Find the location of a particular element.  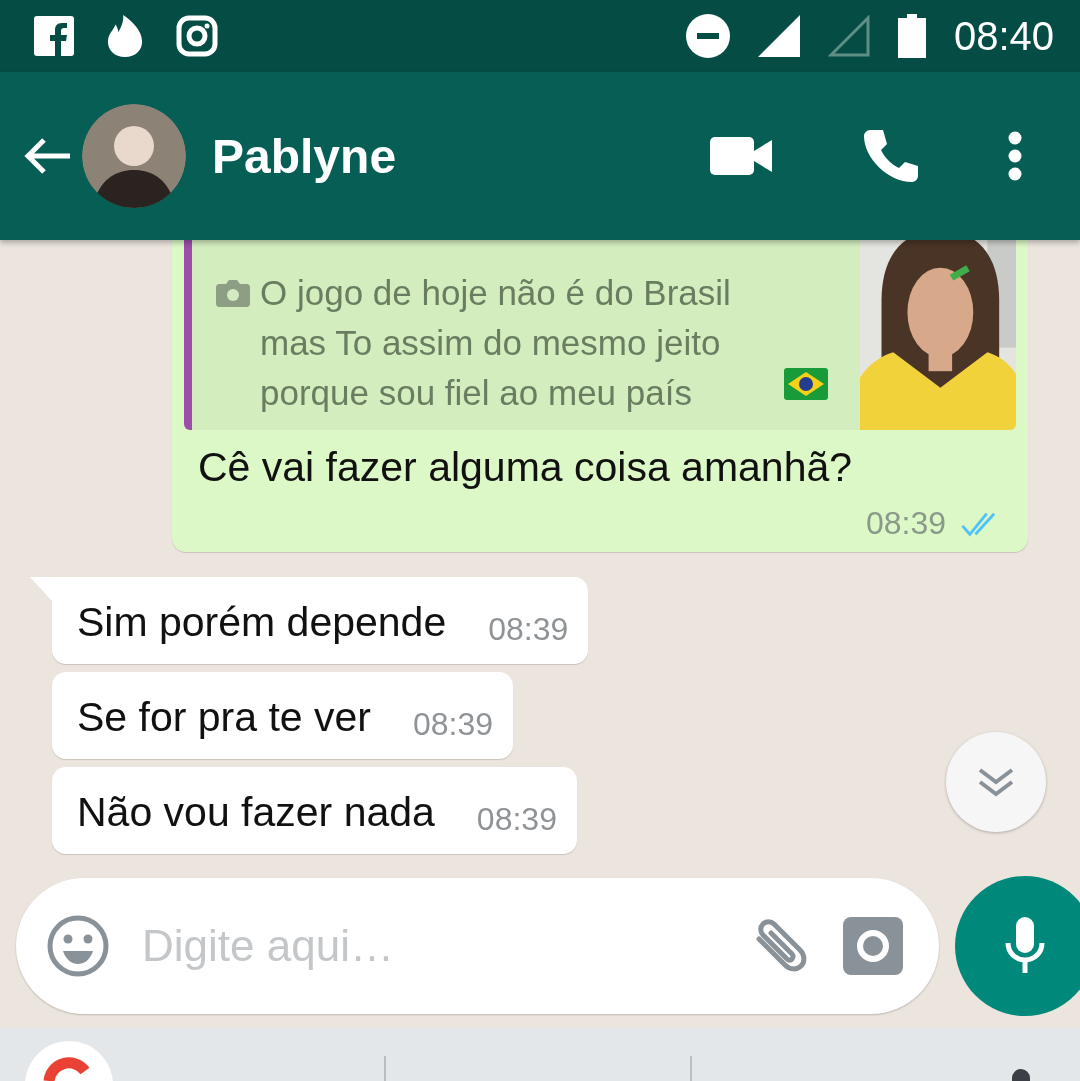

quoted-caption: O jogo de hoje não é do Brasil mas To assim do mesmo jeito porque sou fiel ao meu país is located at coordinates (495, 342).